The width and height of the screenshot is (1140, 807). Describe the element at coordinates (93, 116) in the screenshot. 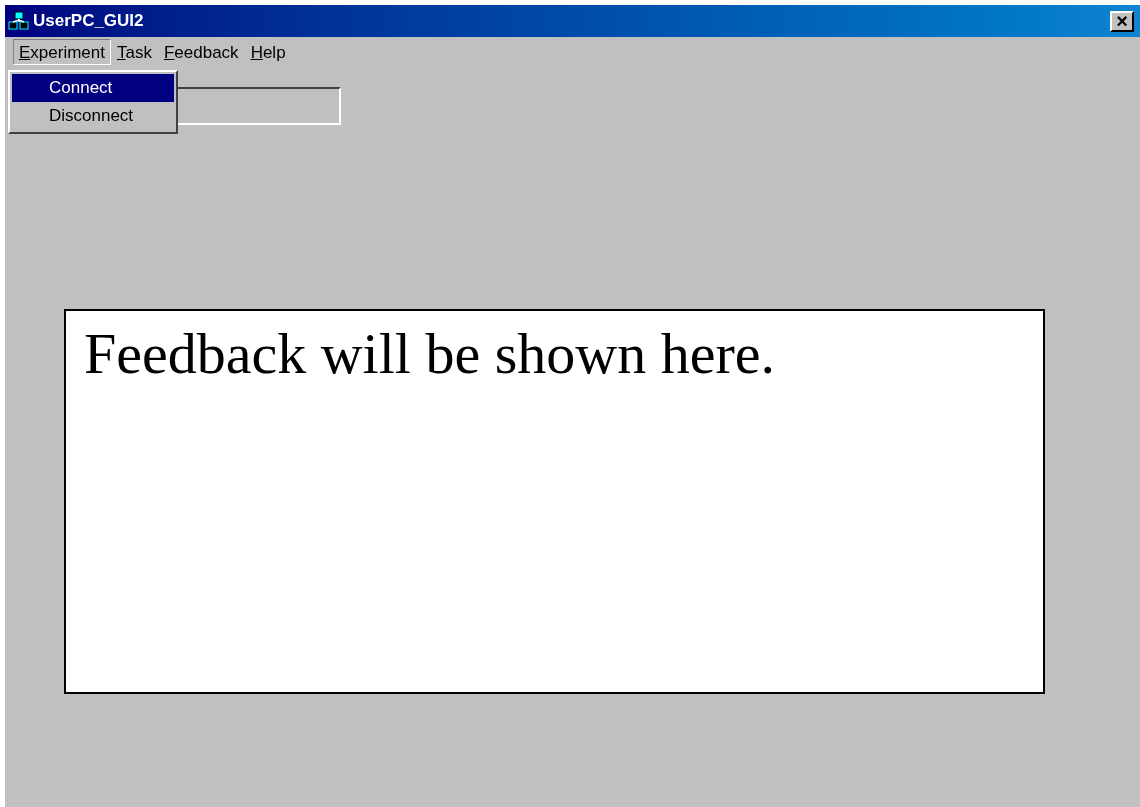

I see `dropdown-item: Disconnect` at that location.